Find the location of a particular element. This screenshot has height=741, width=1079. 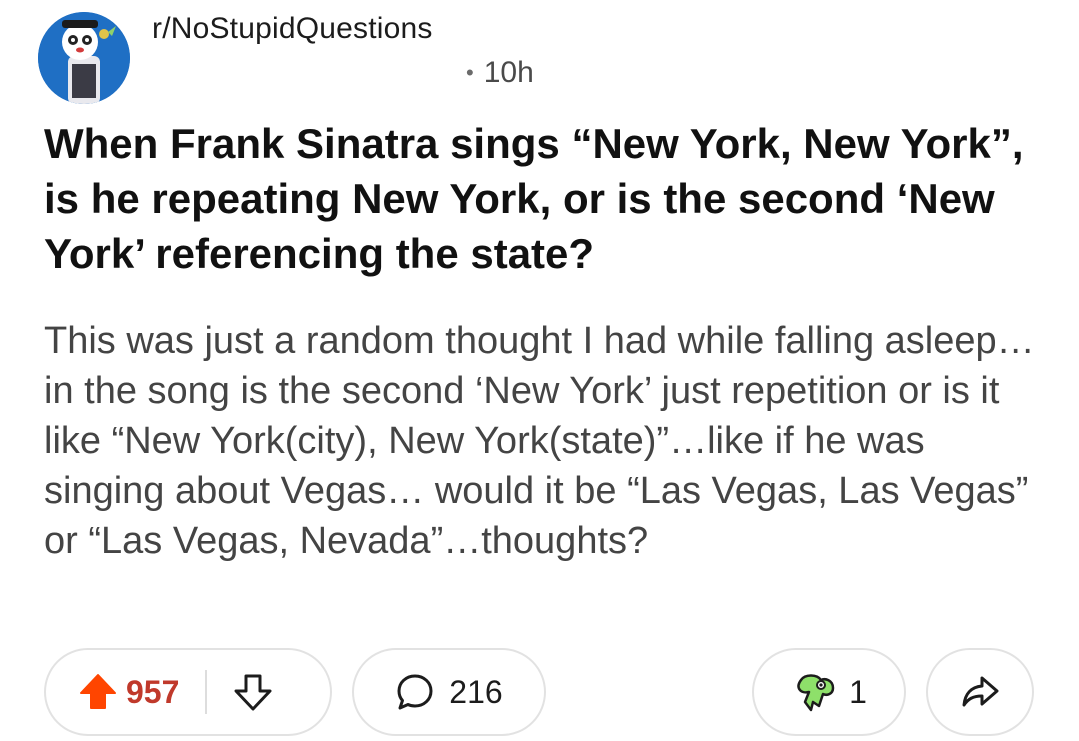

share-button is located at coordinates (980, 692).